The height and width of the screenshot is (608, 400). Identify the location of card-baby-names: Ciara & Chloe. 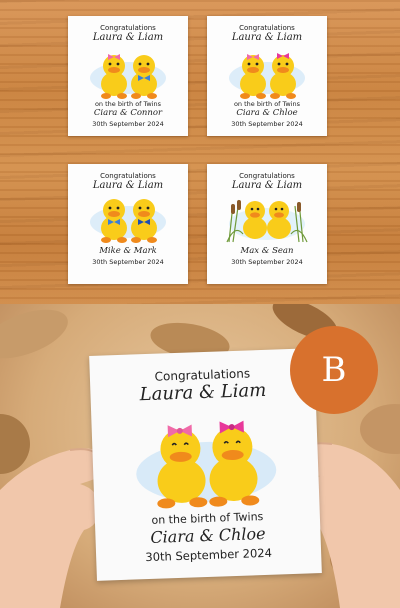
(267, 113).